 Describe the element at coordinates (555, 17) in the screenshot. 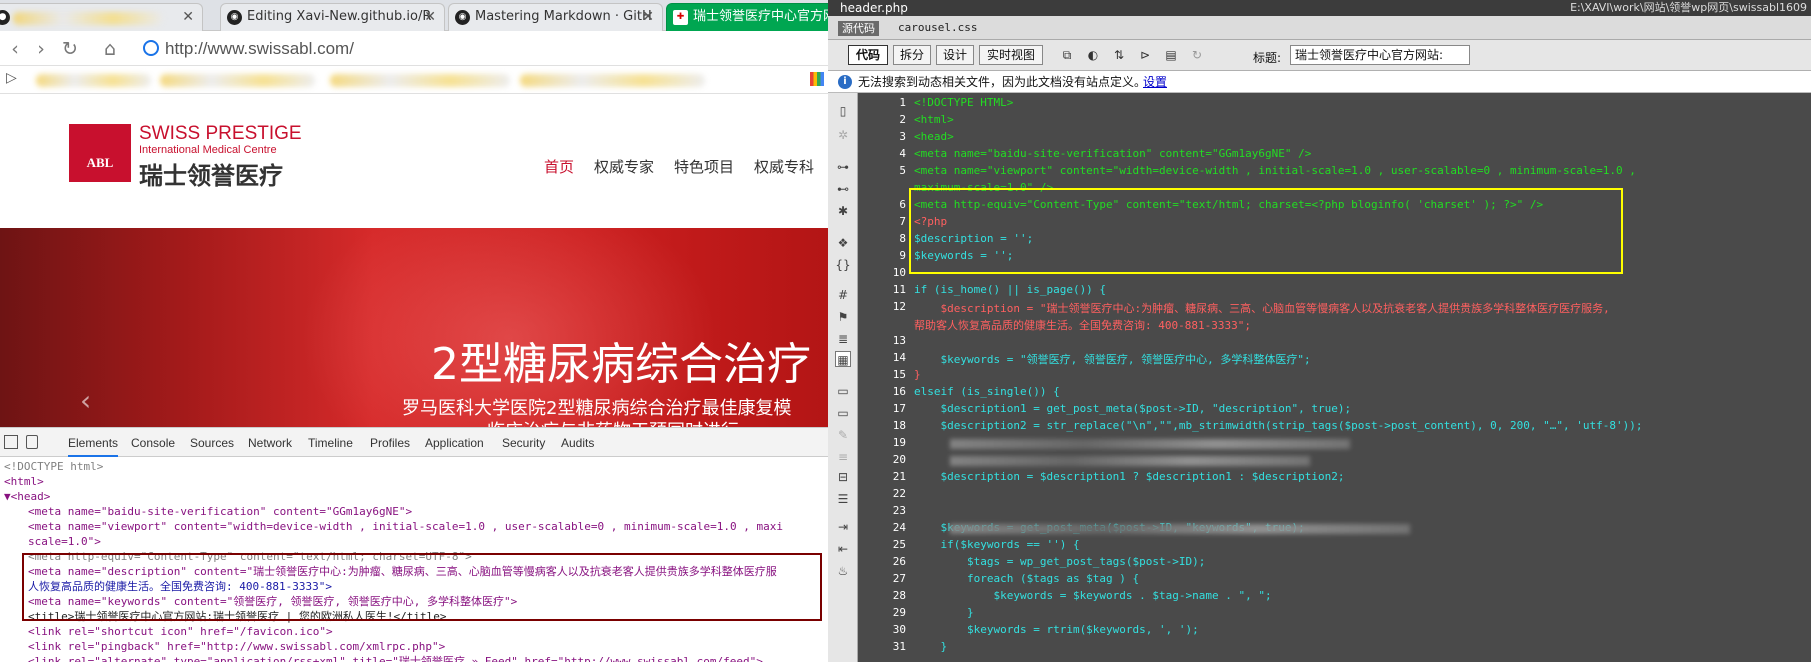

I see `browser-tab: ◉ Mastering Markdown · GitH ✕` at that location.